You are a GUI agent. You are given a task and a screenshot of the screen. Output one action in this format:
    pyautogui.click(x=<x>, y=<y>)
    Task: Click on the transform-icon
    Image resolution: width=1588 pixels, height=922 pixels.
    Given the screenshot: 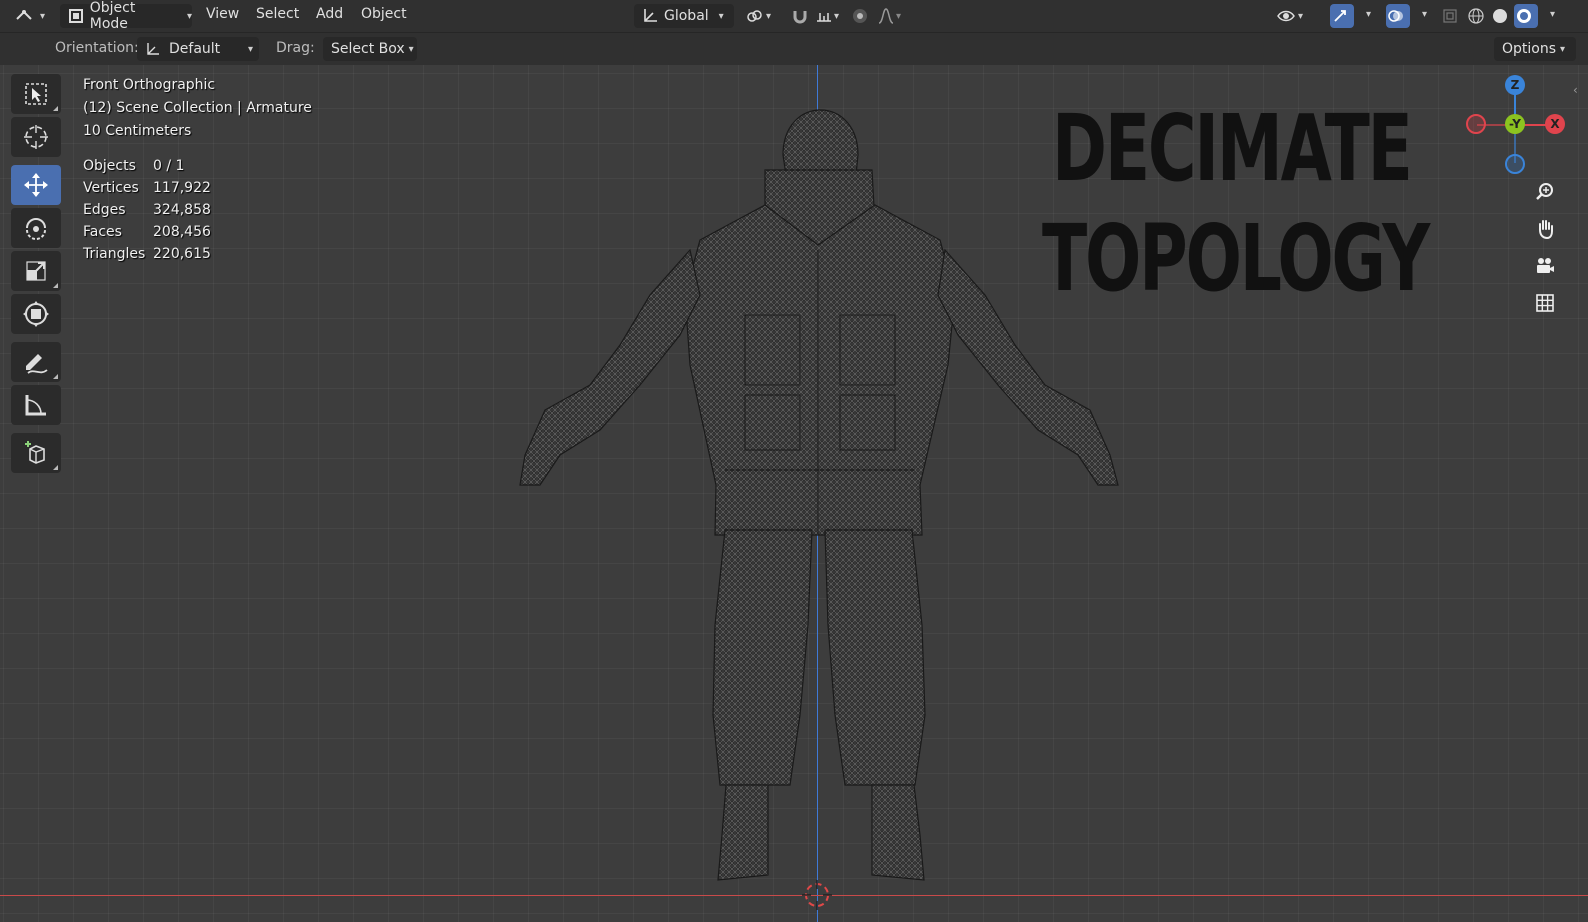 What is the action you would take?
    pyautogui.click(x=36, y=314)
    